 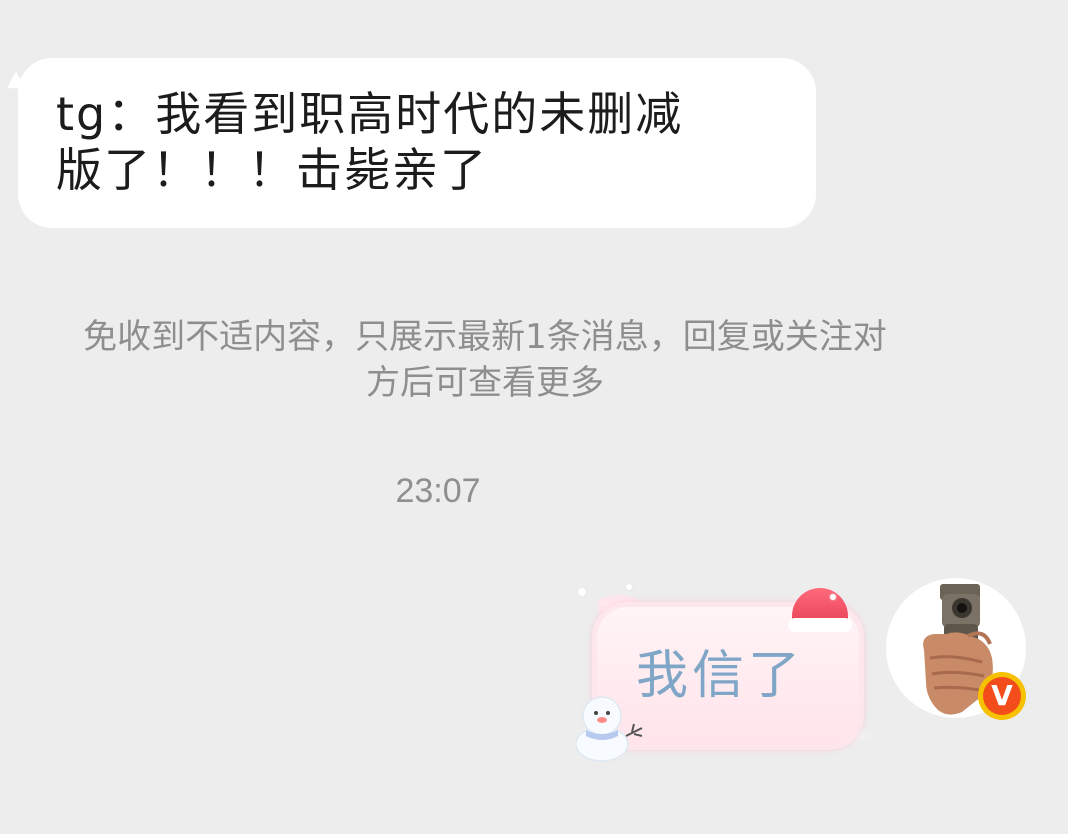 What do you see at coordinates (495, 360) in the screenshot?
I see `system-notice: 免收到不适内容，只展示最新1条消息，回复或关注对 方后可查看更多` at bounding box center [495, 360].